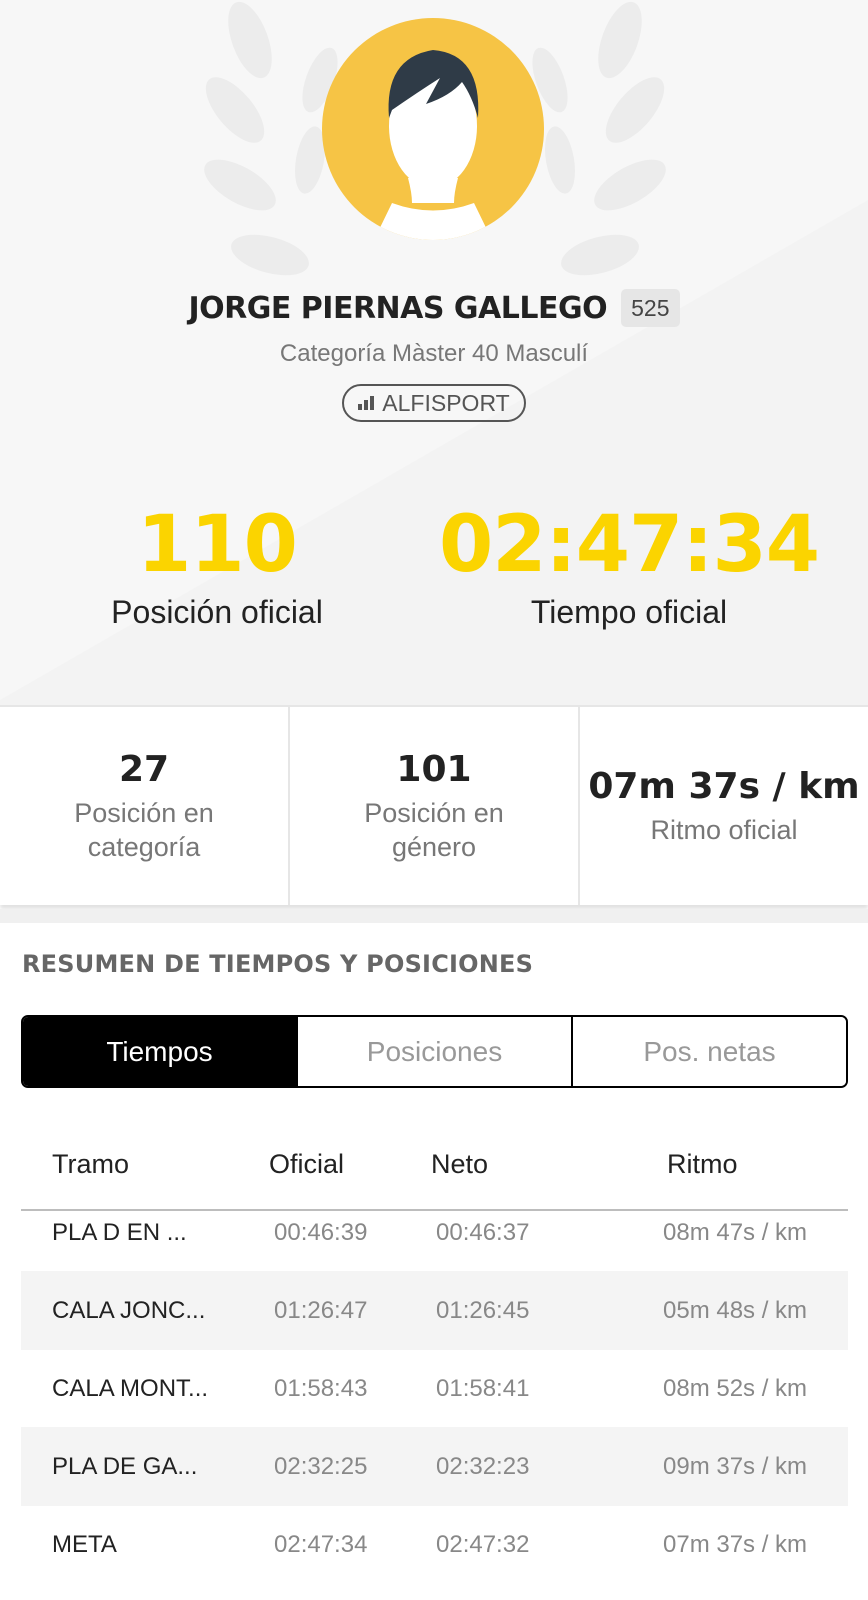 The image size is (868, 1600). I want to click on official-position-label: Posición oficial, so click(217, 612).